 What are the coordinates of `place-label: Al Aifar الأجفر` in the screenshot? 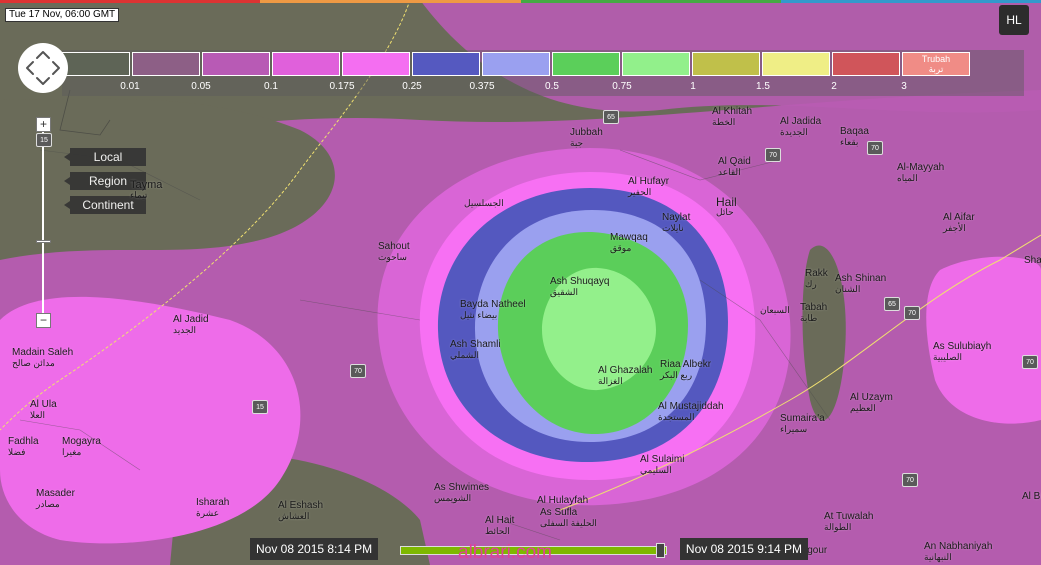 It's located at (959, 223).